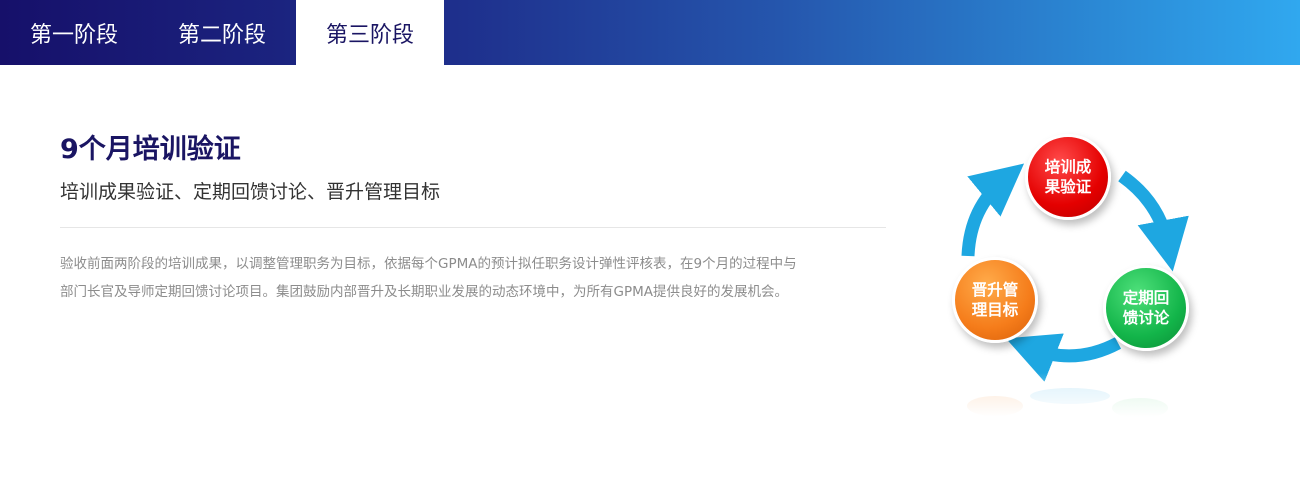 This screenshot has width=1300, height=497. What do you see at coordinates (1153, 221) in the screenshot?
I see `arrow-right-icon` at bounding box center [1153, 221].